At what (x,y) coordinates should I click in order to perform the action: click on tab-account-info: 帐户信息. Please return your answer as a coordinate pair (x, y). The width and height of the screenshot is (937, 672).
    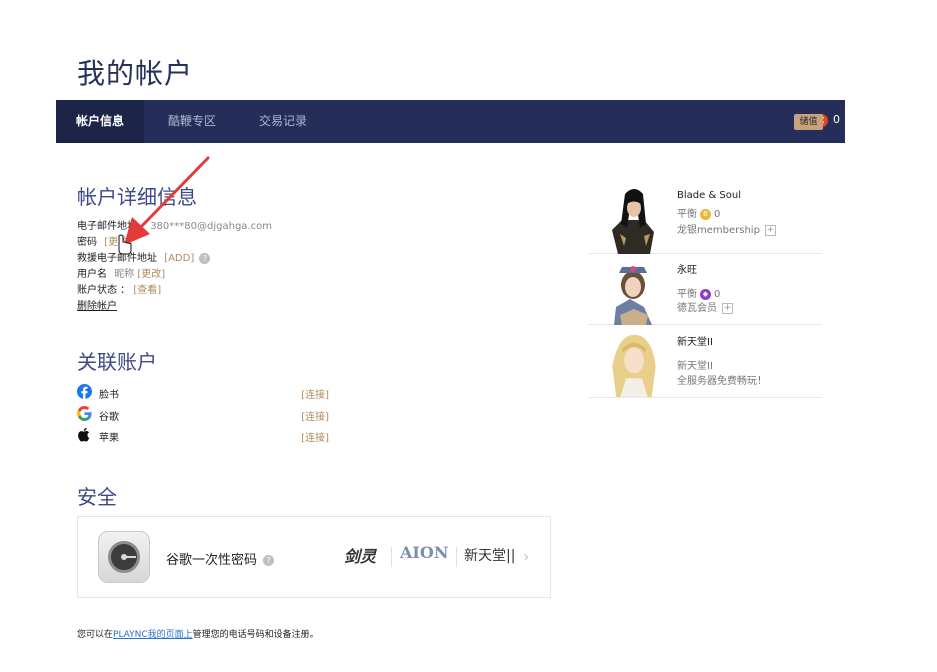
    Looking at the image, I should click on (100, 121).